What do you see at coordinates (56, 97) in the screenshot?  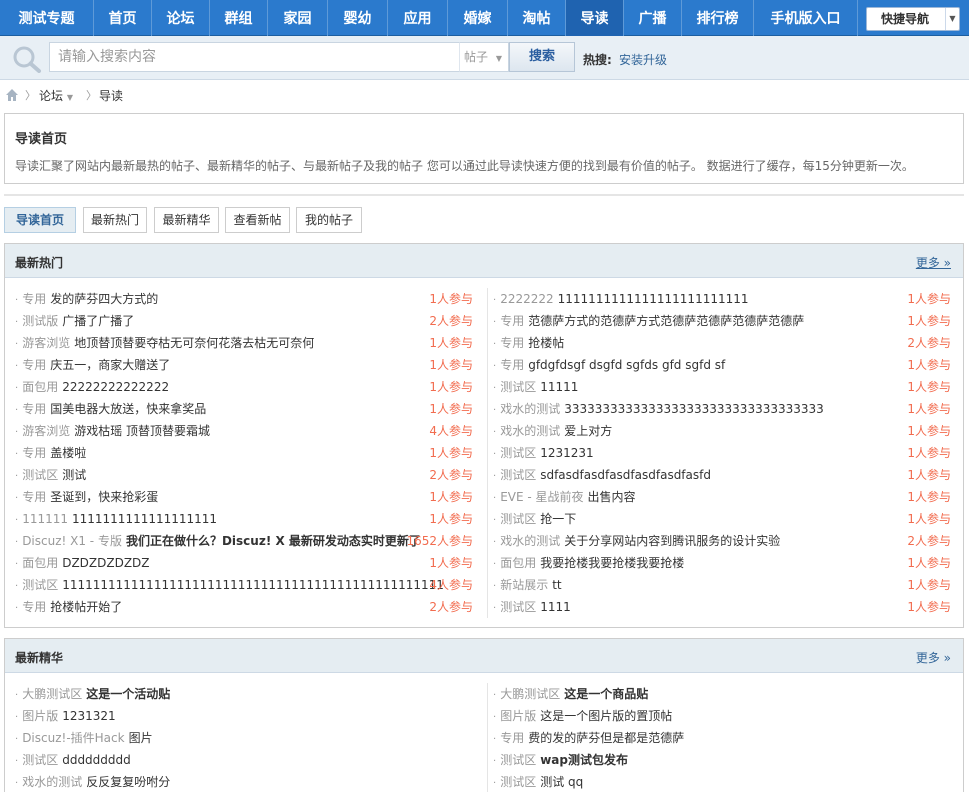 I see `breadcrumb-forum: 论坛 ▼` at bounding box center [56, 97].